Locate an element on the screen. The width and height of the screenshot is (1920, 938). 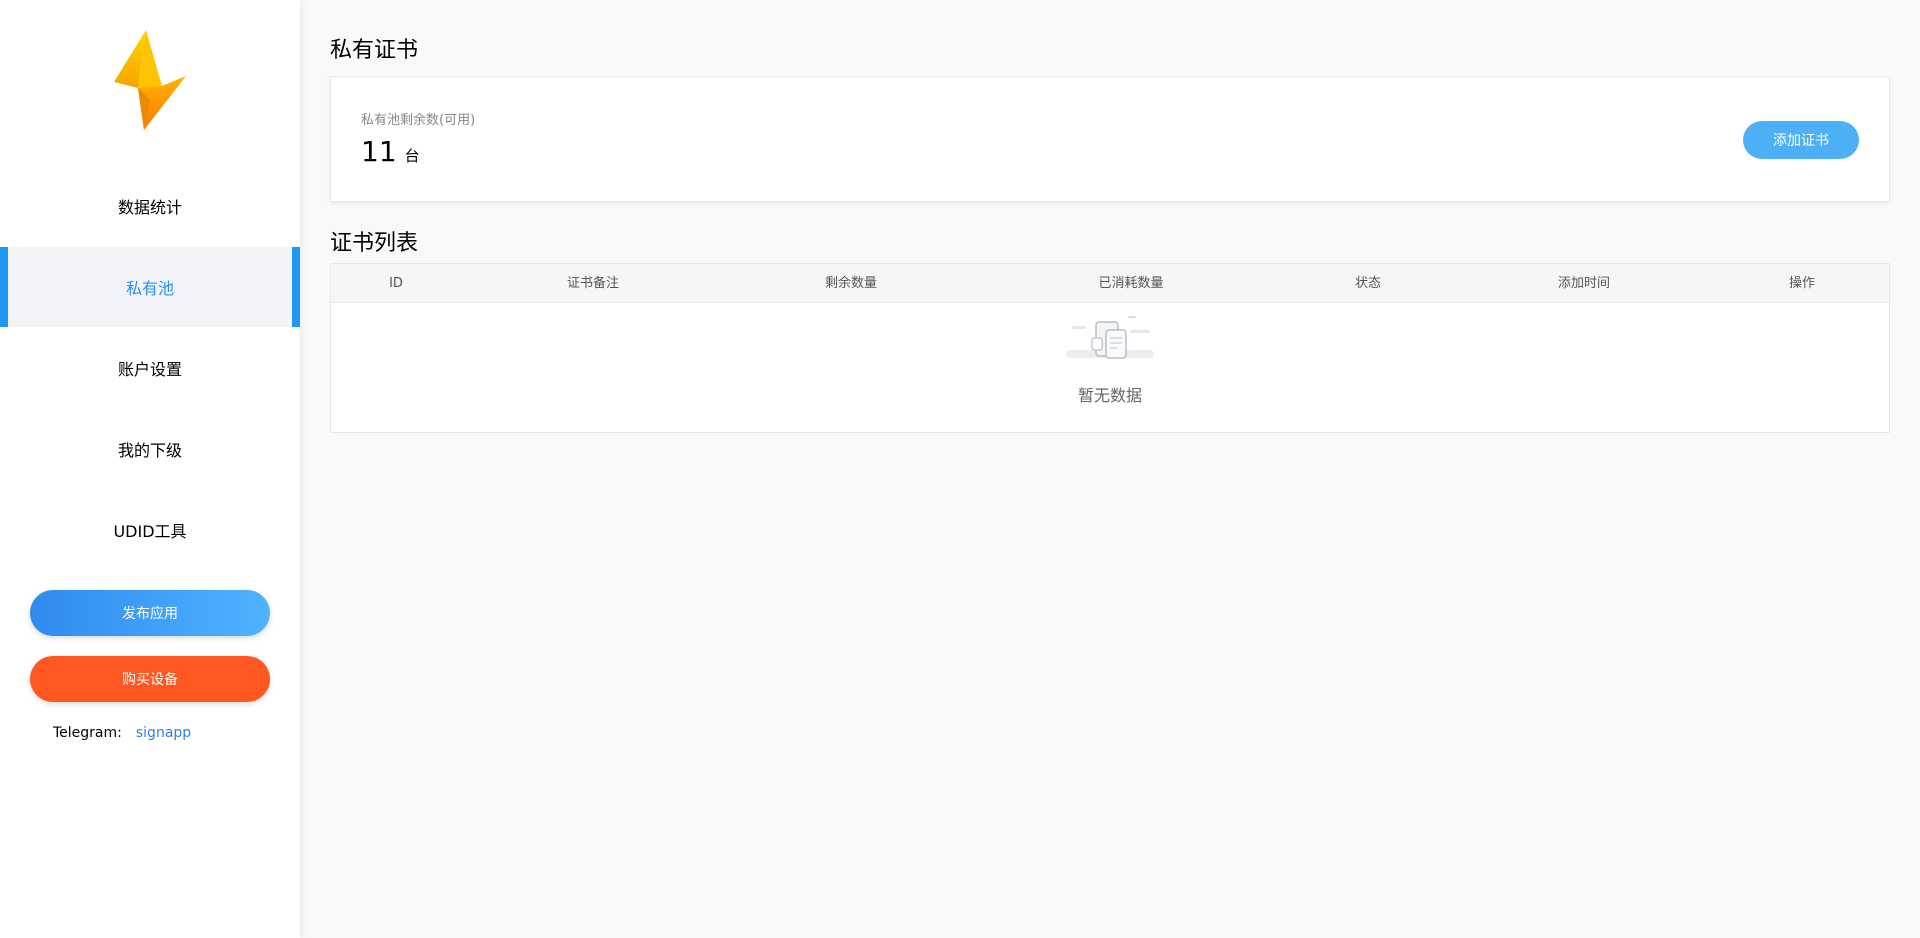
pool-count-value: 11 is located at coordinates (379, 151).